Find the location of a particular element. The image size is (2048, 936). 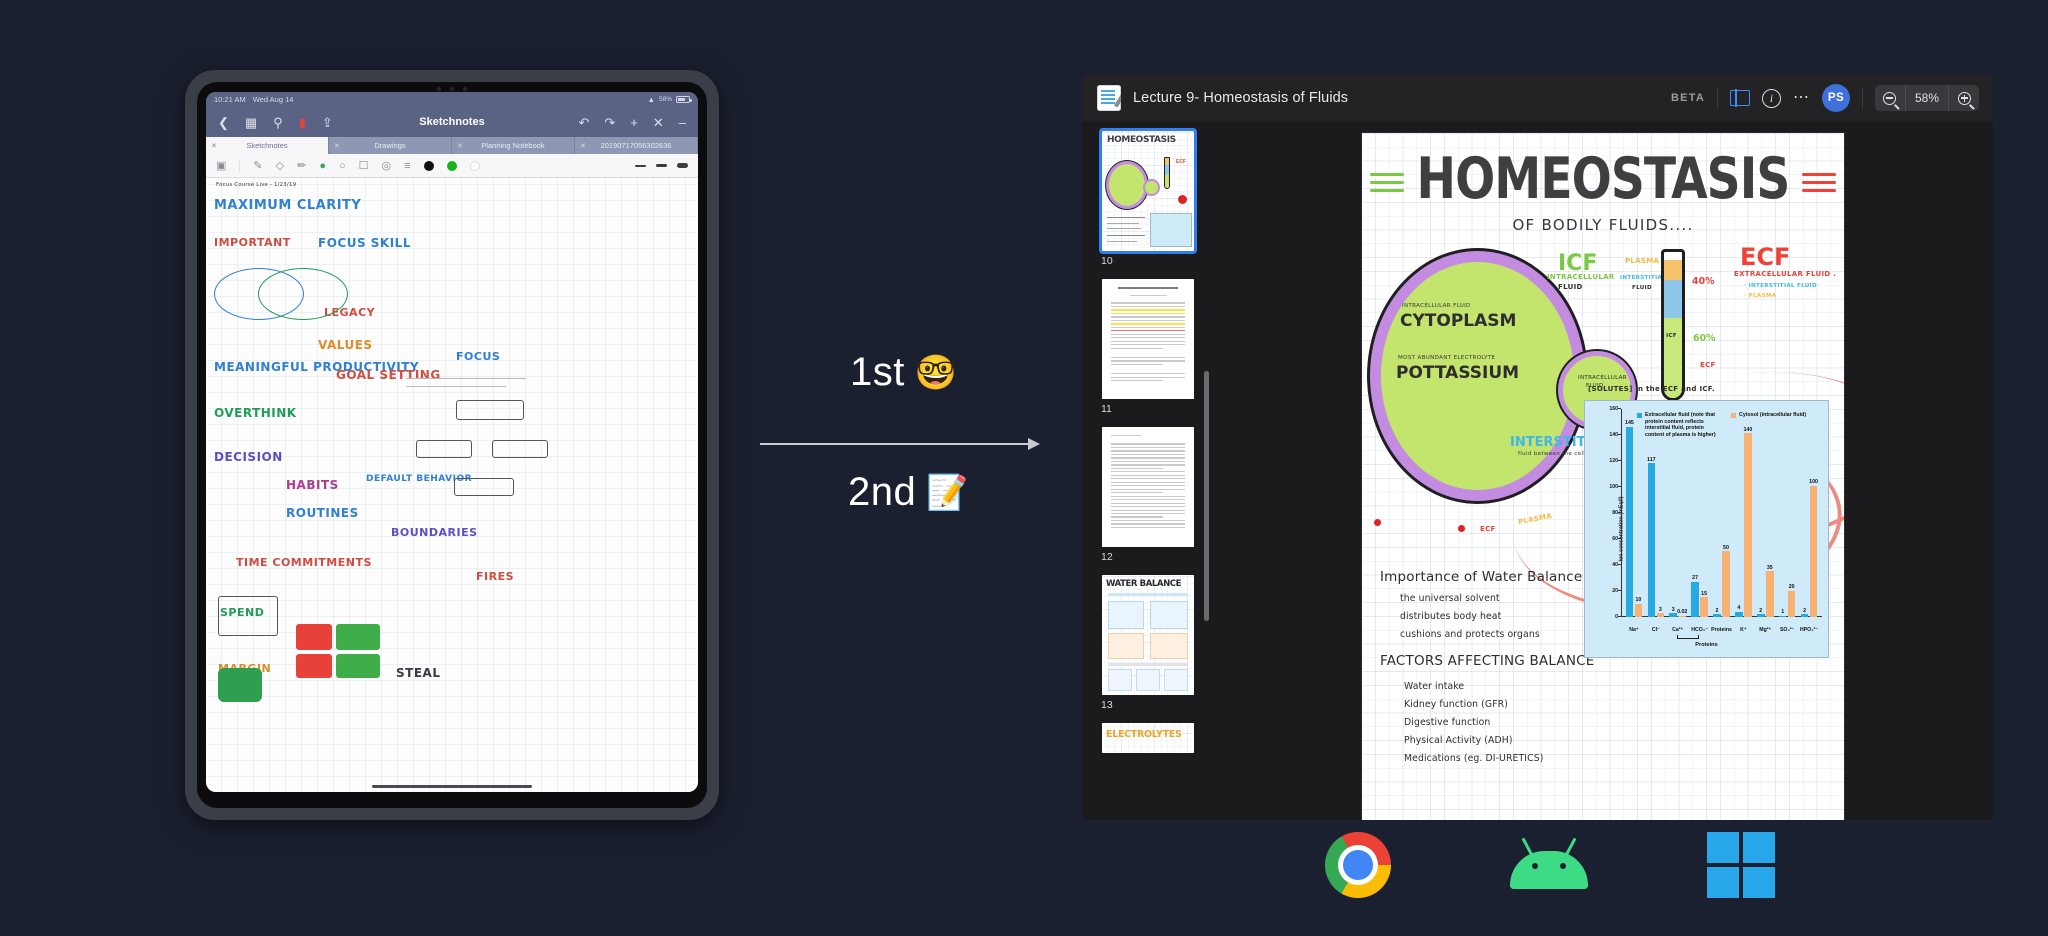

info-button: i is located at coordinates (1771, 98).